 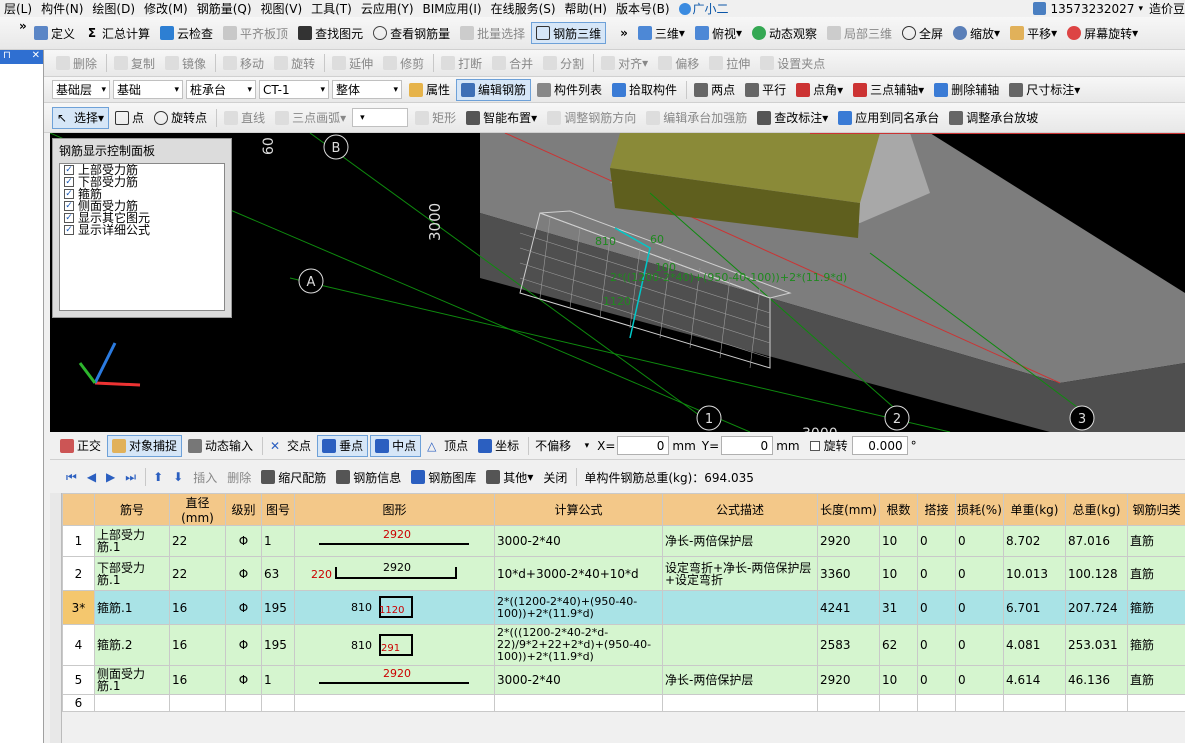 I want to click on floor-select: 基础层, so click(x=81, y=89).